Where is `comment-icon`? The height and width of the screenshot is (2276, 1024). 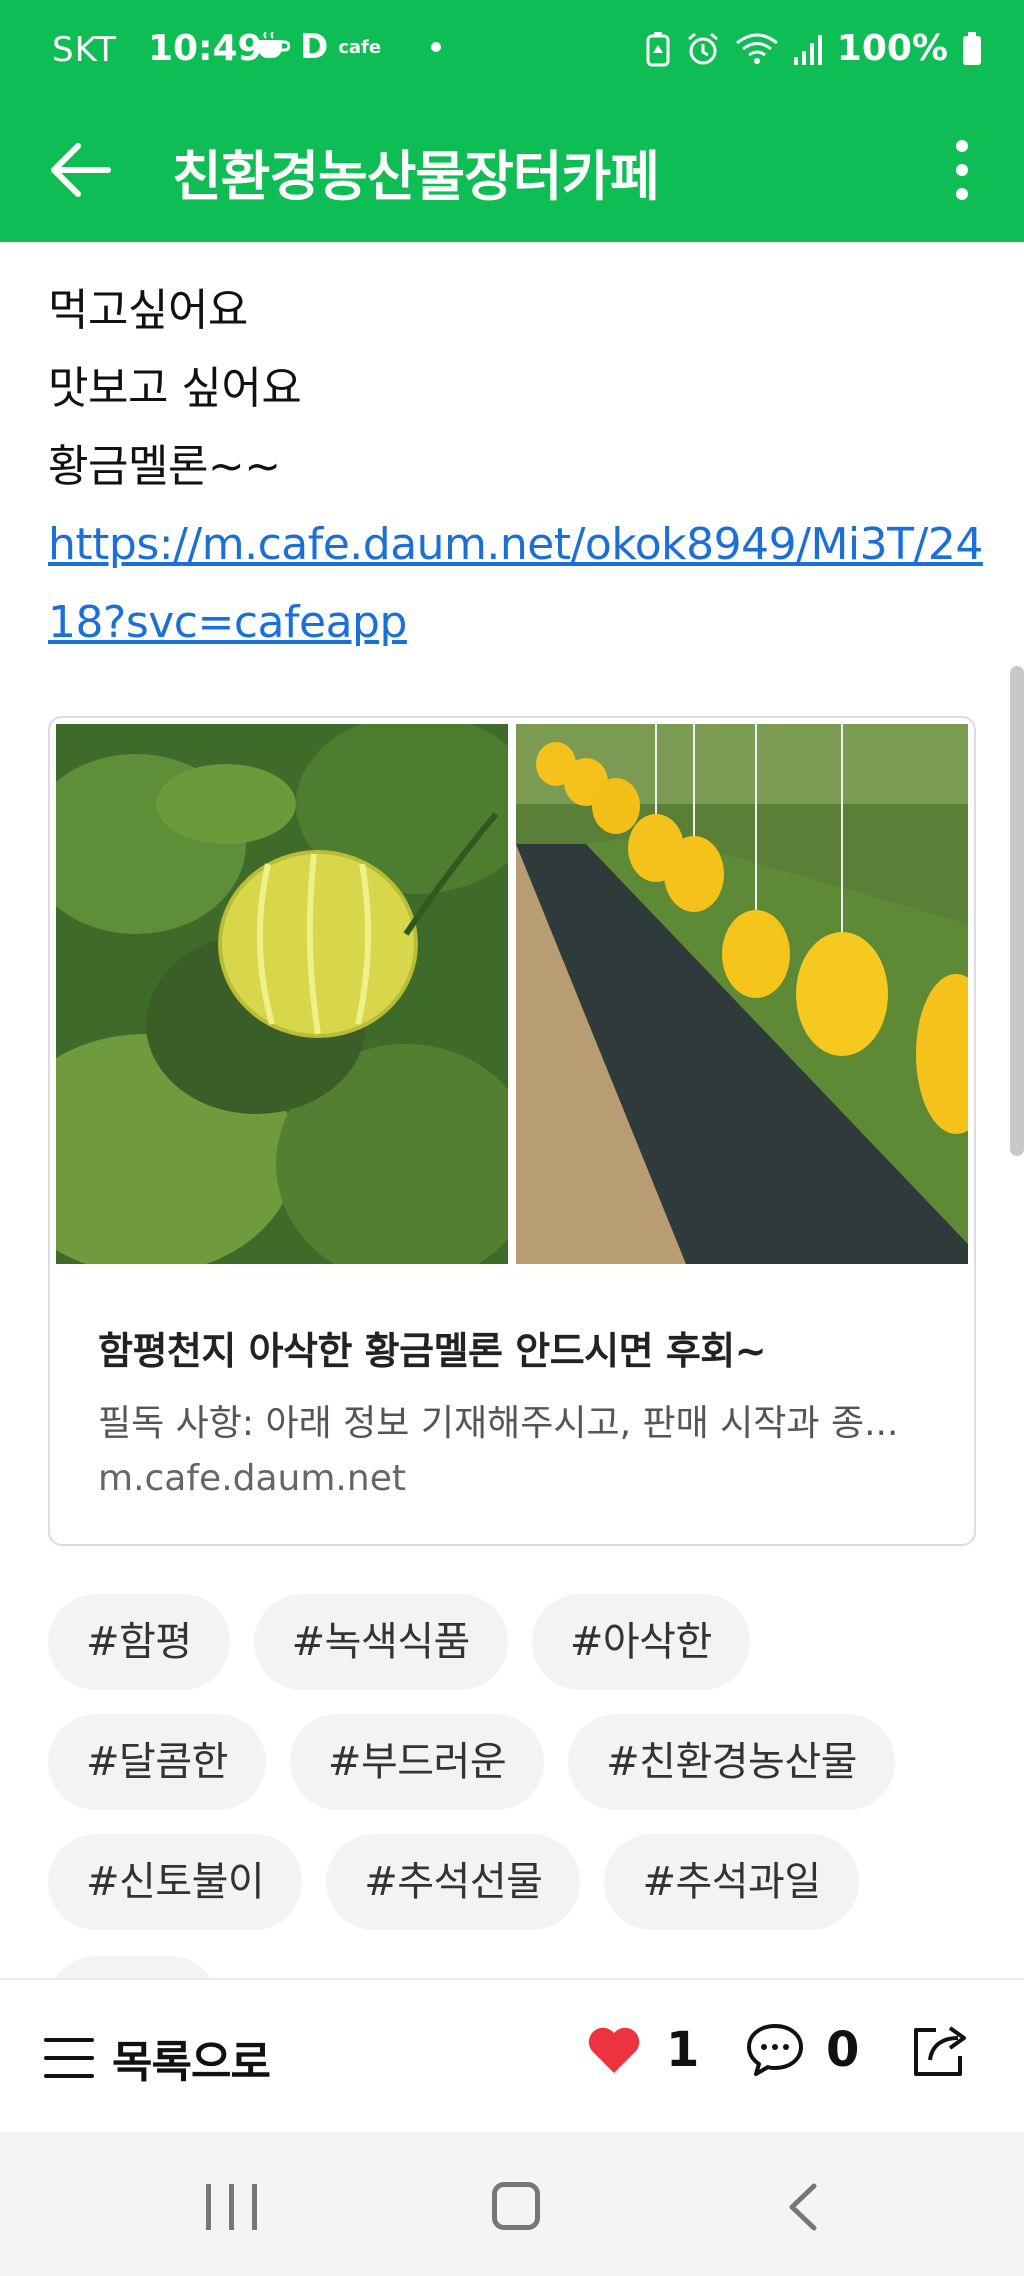 comment-icon is located at coordinates (775, 2050).